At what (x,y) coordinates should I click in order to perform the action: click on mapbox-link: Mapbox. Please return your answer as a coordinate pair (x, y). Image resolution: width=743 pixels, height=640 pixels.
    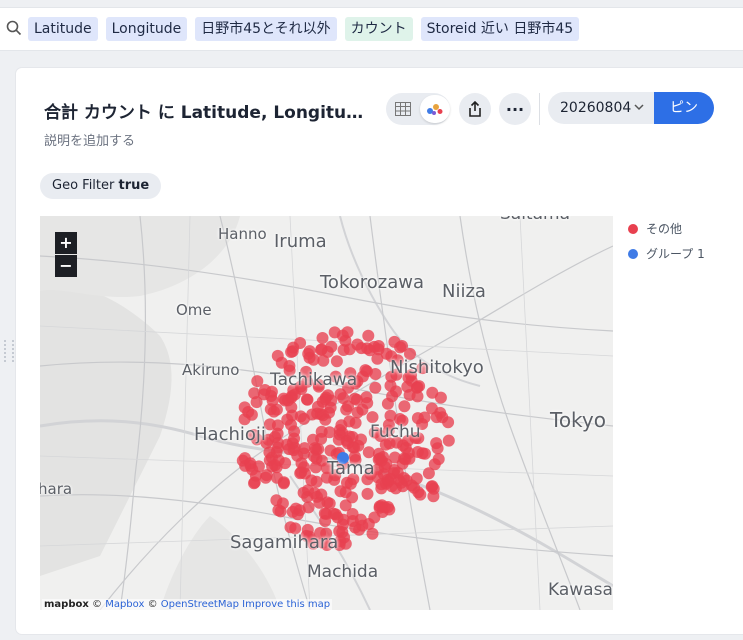
    Looking at the image, I should click on (124, 604).